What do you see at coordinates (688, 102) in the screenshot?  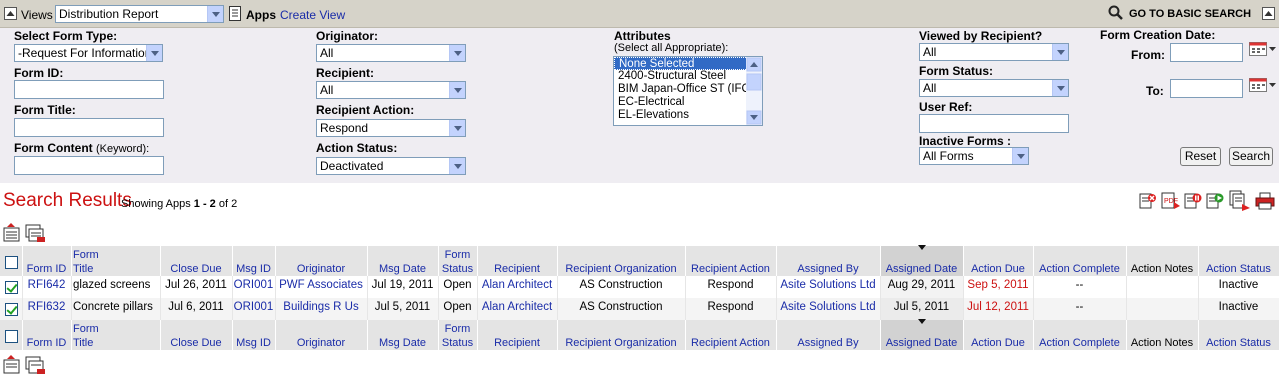 I see `attributes-option: EC-Electrical` at bounding box center [688, 102].